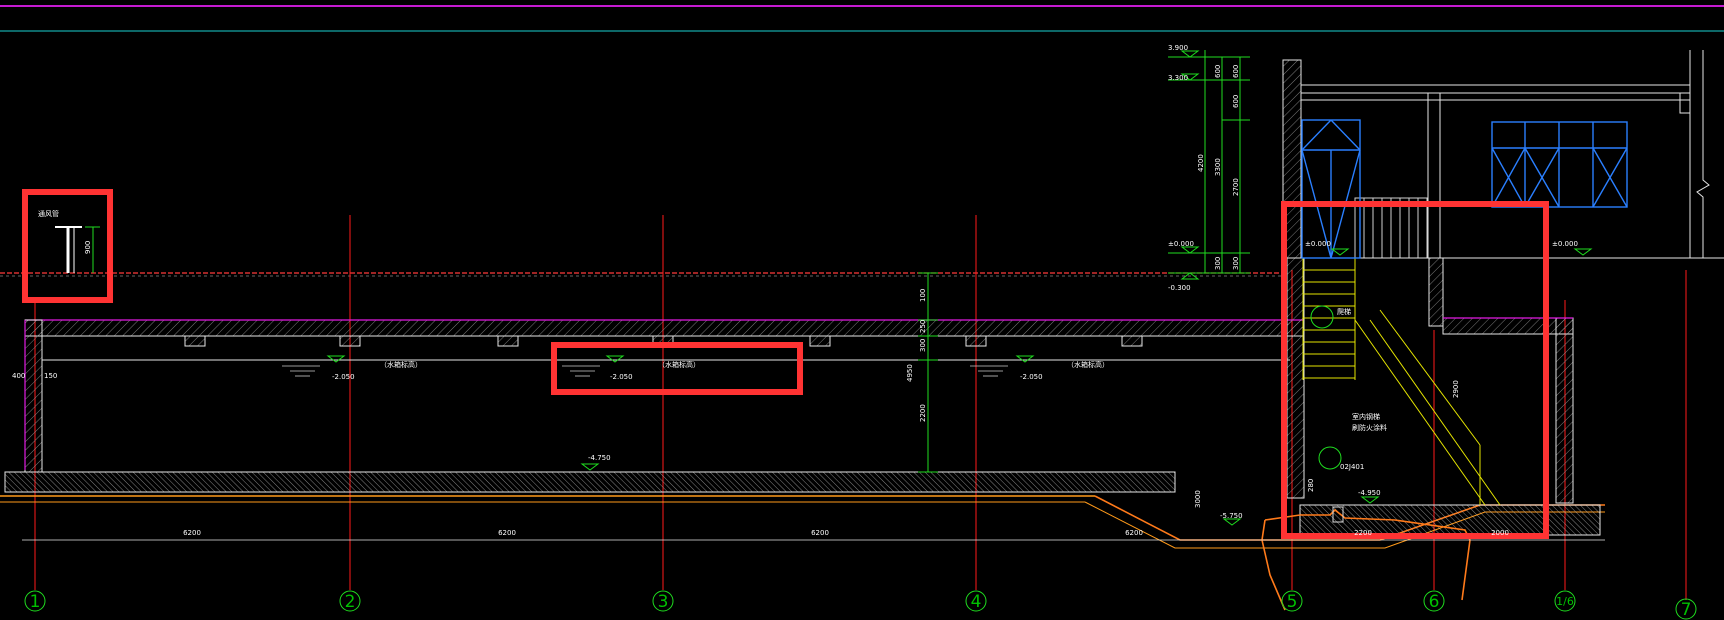  What do you see at coordinates (1500, 533) in the screenshot?
I see `hdim-6: 2000` at bounding box center [1500, 533].